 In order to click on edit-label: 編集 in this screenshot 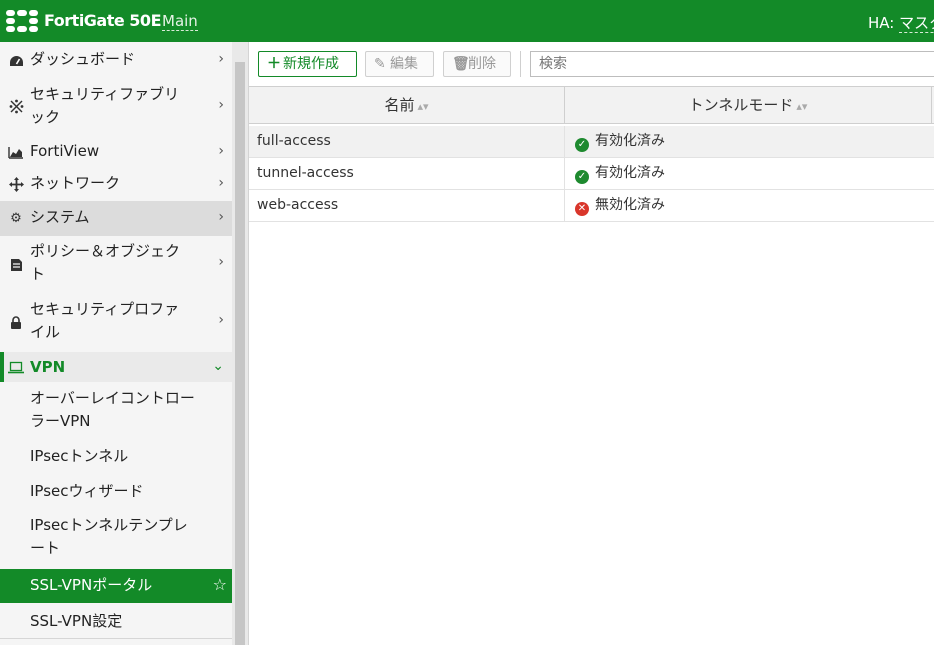, I will do `click(404, 64)`.